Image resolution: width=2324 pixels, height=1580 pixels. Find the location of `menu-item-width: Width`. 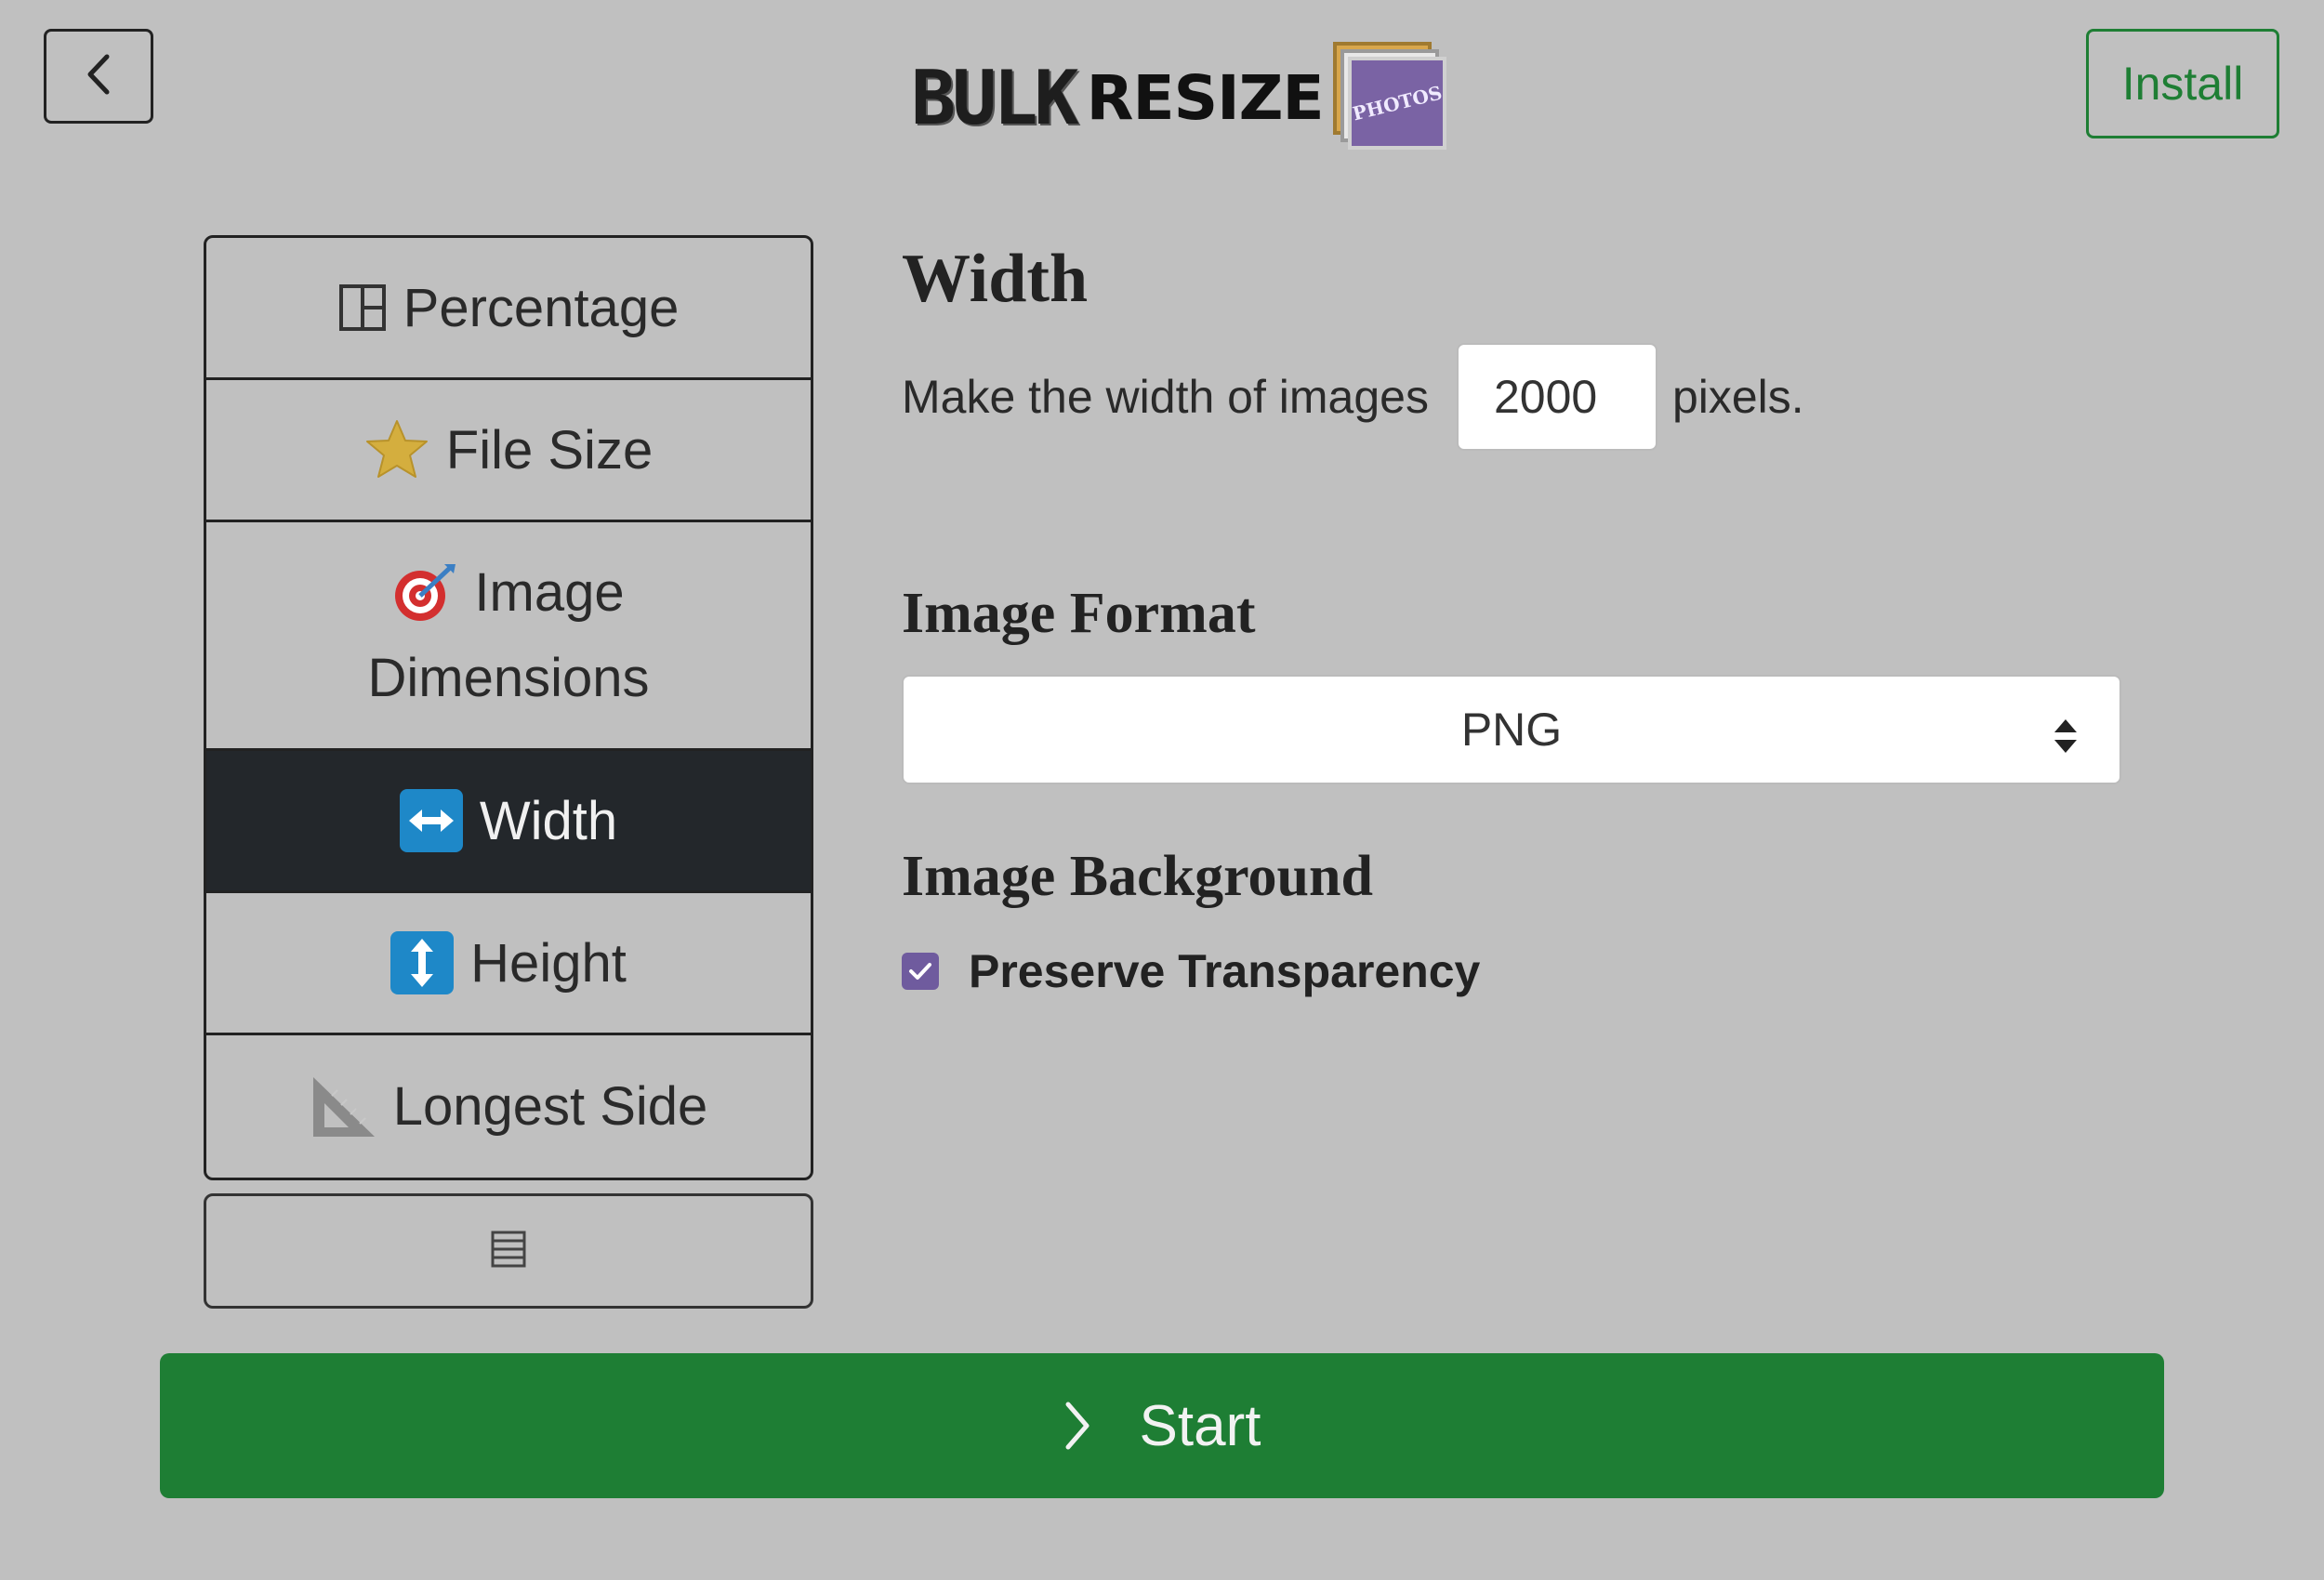

menu-item-width: Width is located at coordinates (508, 822).